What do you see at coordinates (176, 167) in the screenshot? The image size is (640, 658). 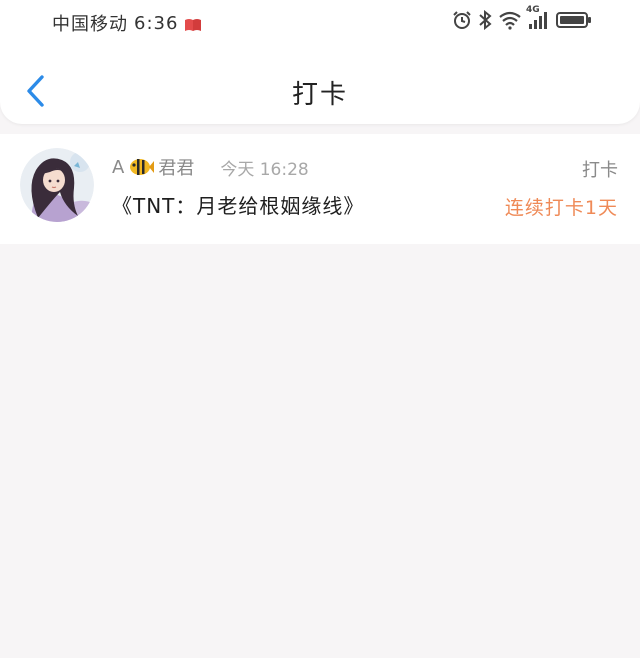 I see `user-name: 君君` at bounding box center [176, 167].